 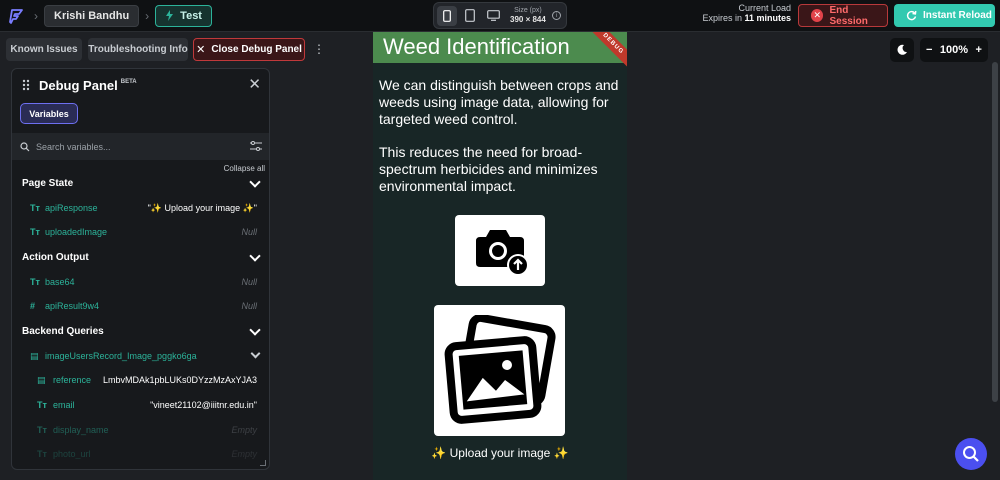 I want to click on zoom-control: − 100% +, so click(x=954, y=50).